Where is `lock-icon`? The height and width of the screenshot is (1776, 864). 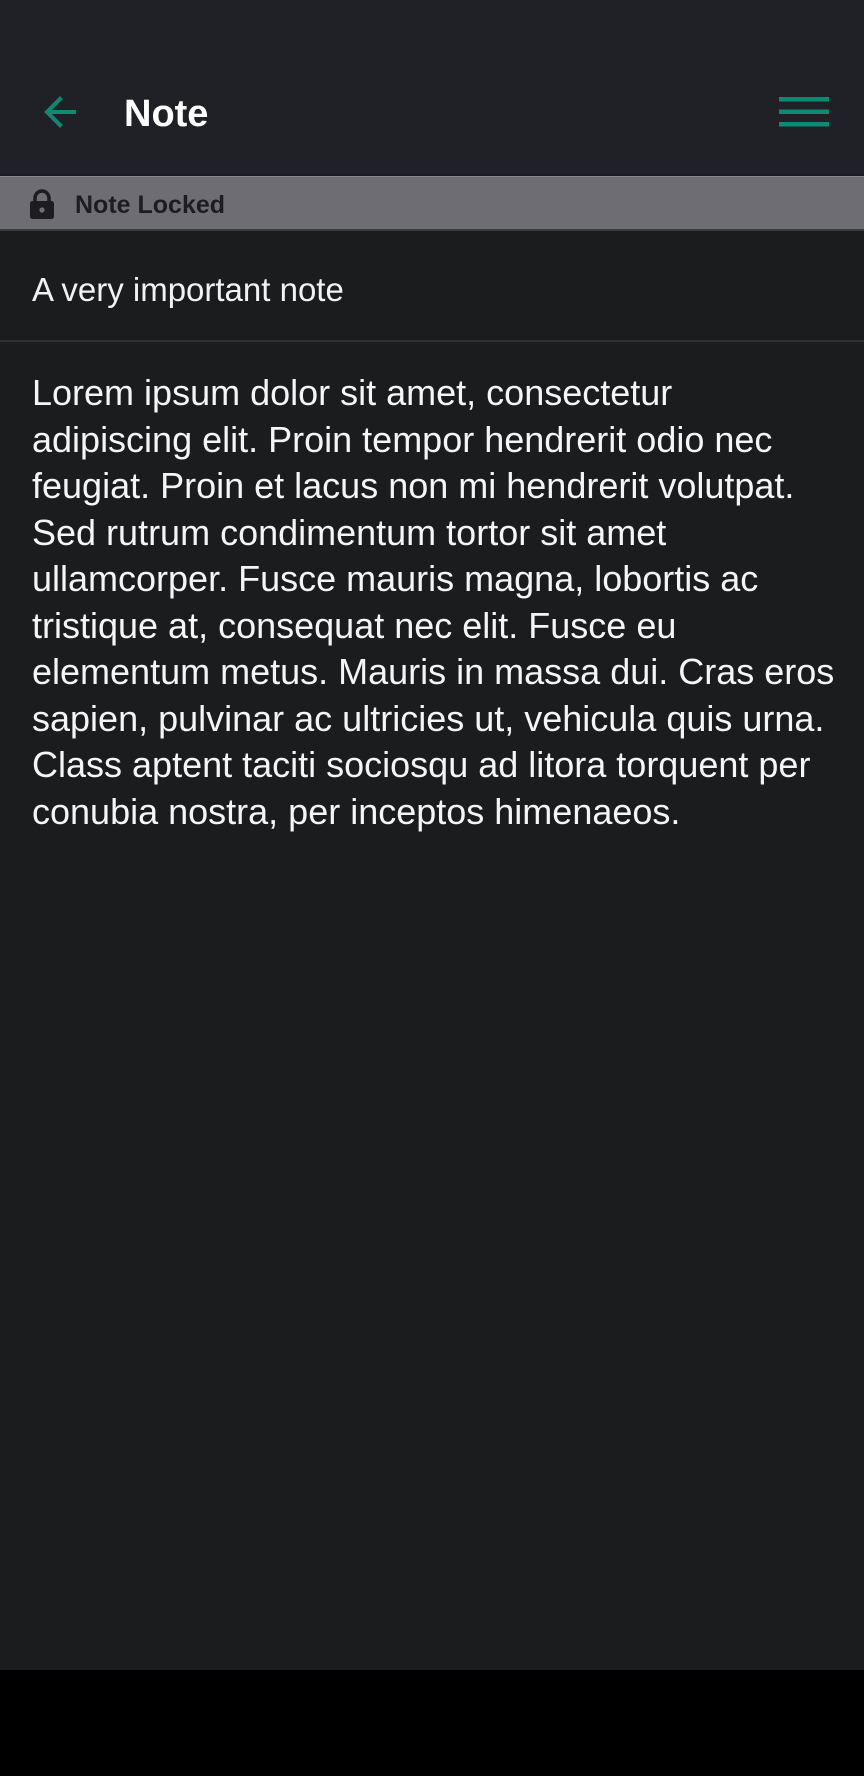
lock-icon is located at coordinates (42, 204).